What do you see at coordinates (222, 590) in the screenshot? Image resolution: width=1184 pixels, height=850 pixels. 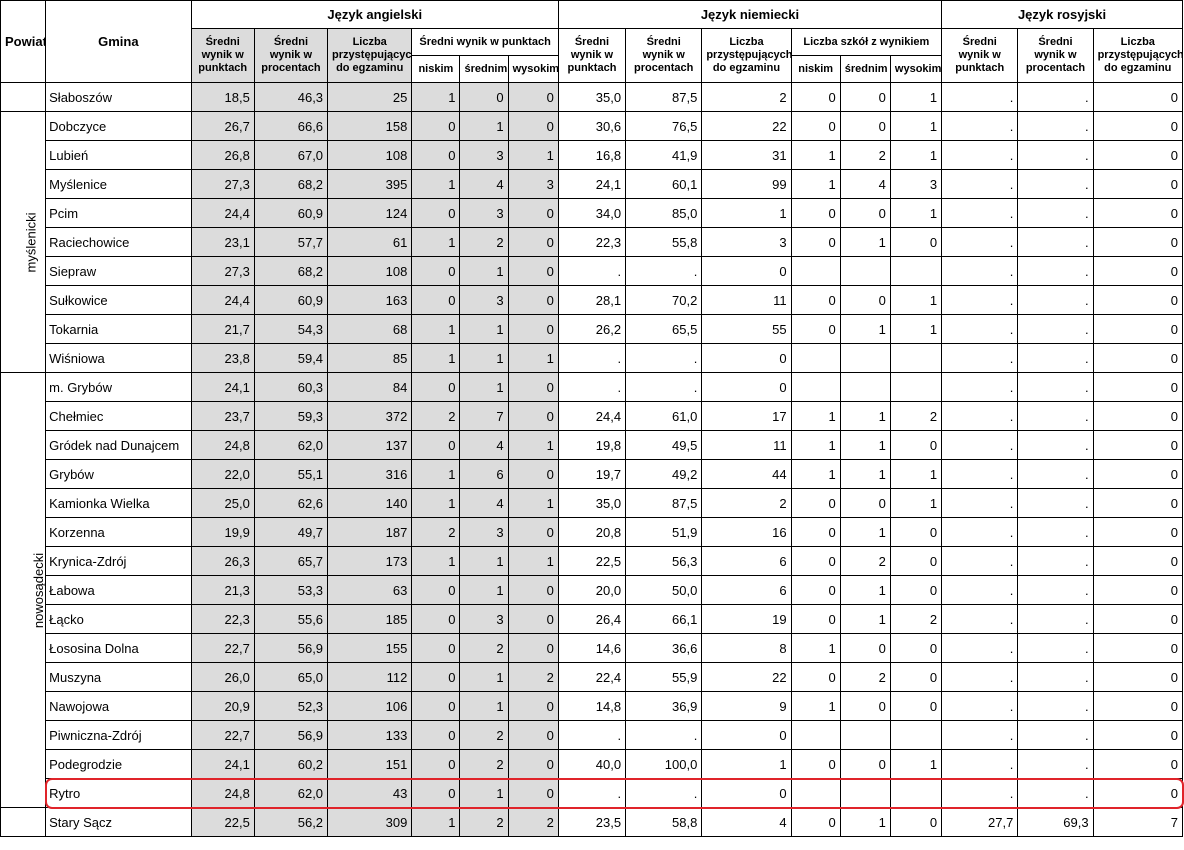 I see `value-cell: 21,3` at bounding box center [222, 590].